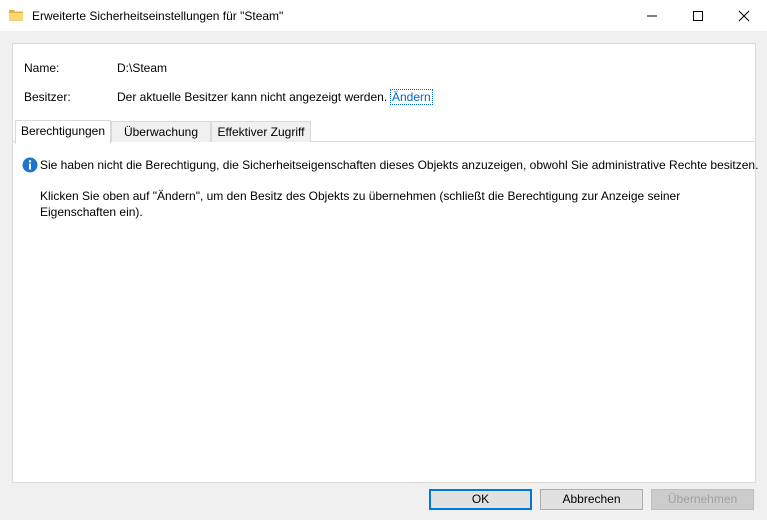 This screenshot has height=520, width=767. Describe the element at coordinates (42, 68) in the screenshot. I see `name-label: Name:` at that location.